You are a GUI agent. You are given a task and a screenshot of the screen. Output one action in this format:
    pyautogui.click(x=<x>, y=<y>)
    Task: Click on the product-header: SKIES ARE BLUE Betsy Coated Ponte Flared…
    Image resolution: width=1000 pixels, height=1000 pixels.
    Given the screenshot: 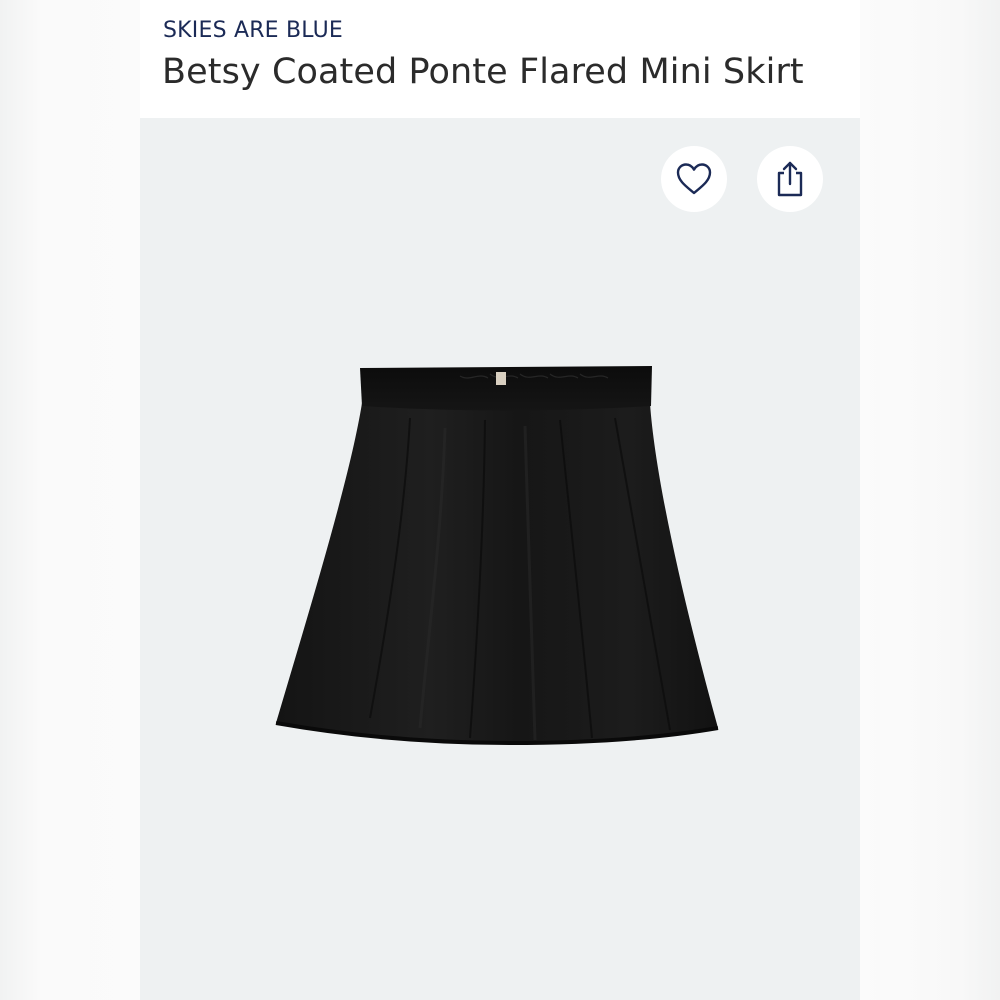 What is the action you would take?
    pyautogui.click(x=500, y=59)
    